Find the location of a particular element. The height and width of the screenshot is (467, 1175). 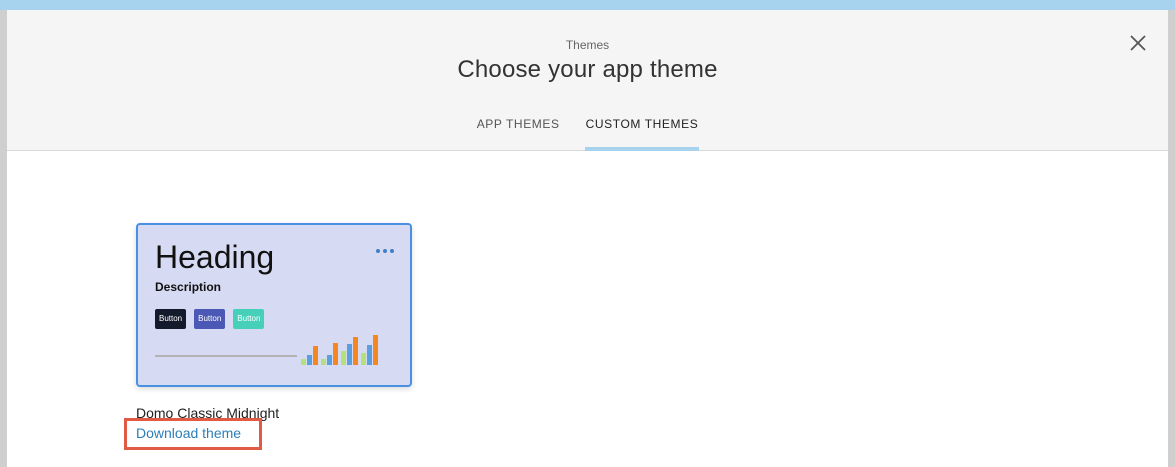

preview-button-accent: Button is located at coordinates (249, 319).